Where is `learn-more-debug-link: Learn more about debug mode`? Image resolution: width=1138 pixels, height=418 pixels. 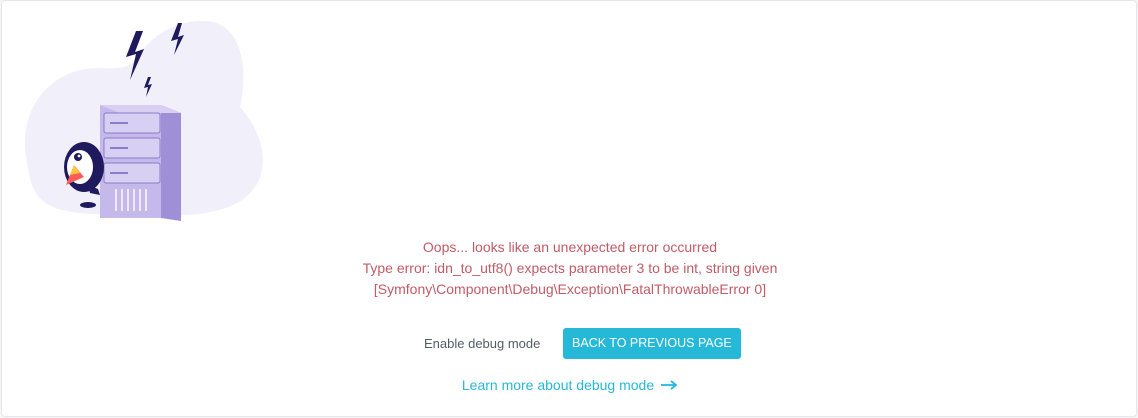
learn-more-debug-link: Learn more about debug mode is located at coordinates (558, 385).